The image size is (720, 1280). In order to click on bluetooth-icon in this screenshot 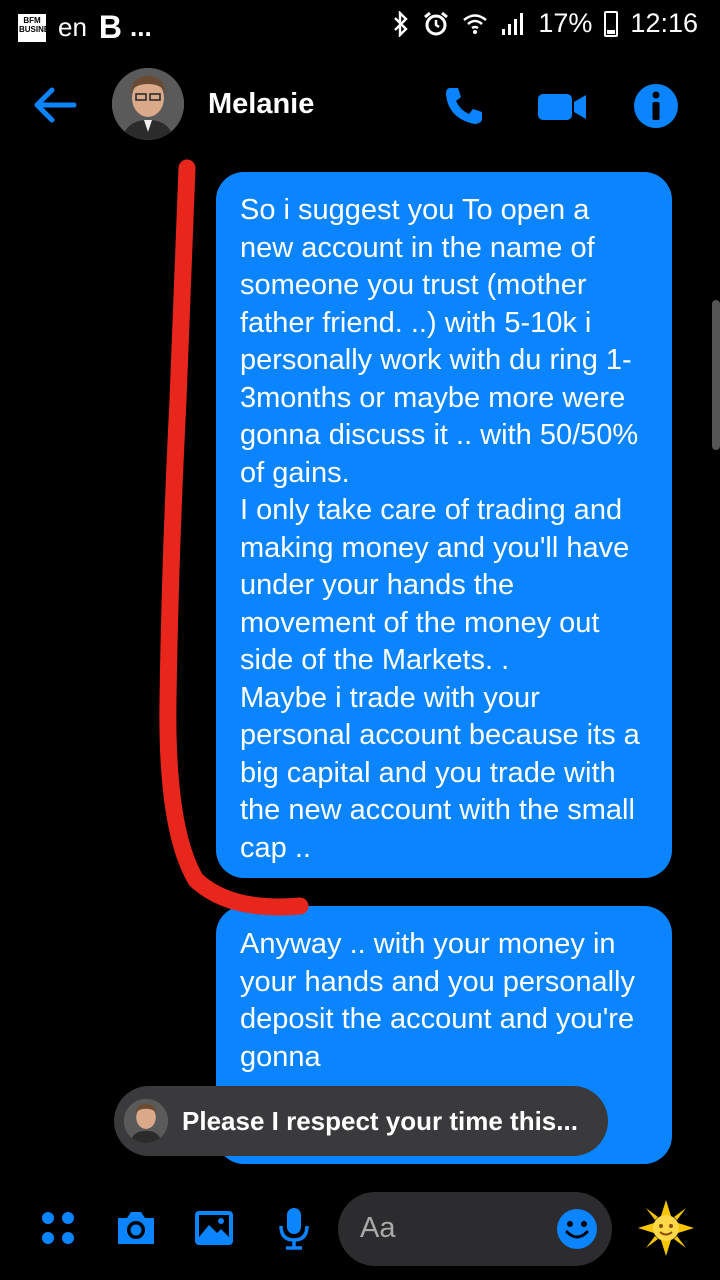, I will do `click(401, 23)`.